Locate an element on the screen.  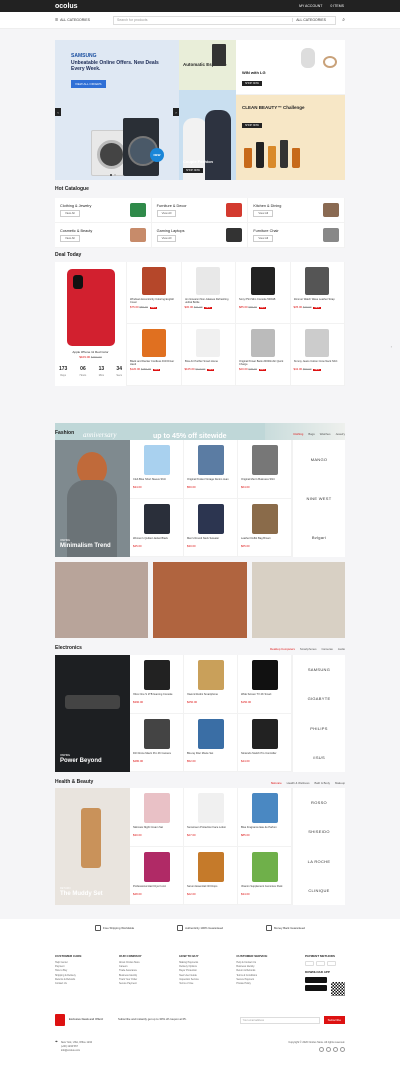
product-card: Vitamin Supplement Gummies Pack $34.00 is located at coordinates (265, 875).